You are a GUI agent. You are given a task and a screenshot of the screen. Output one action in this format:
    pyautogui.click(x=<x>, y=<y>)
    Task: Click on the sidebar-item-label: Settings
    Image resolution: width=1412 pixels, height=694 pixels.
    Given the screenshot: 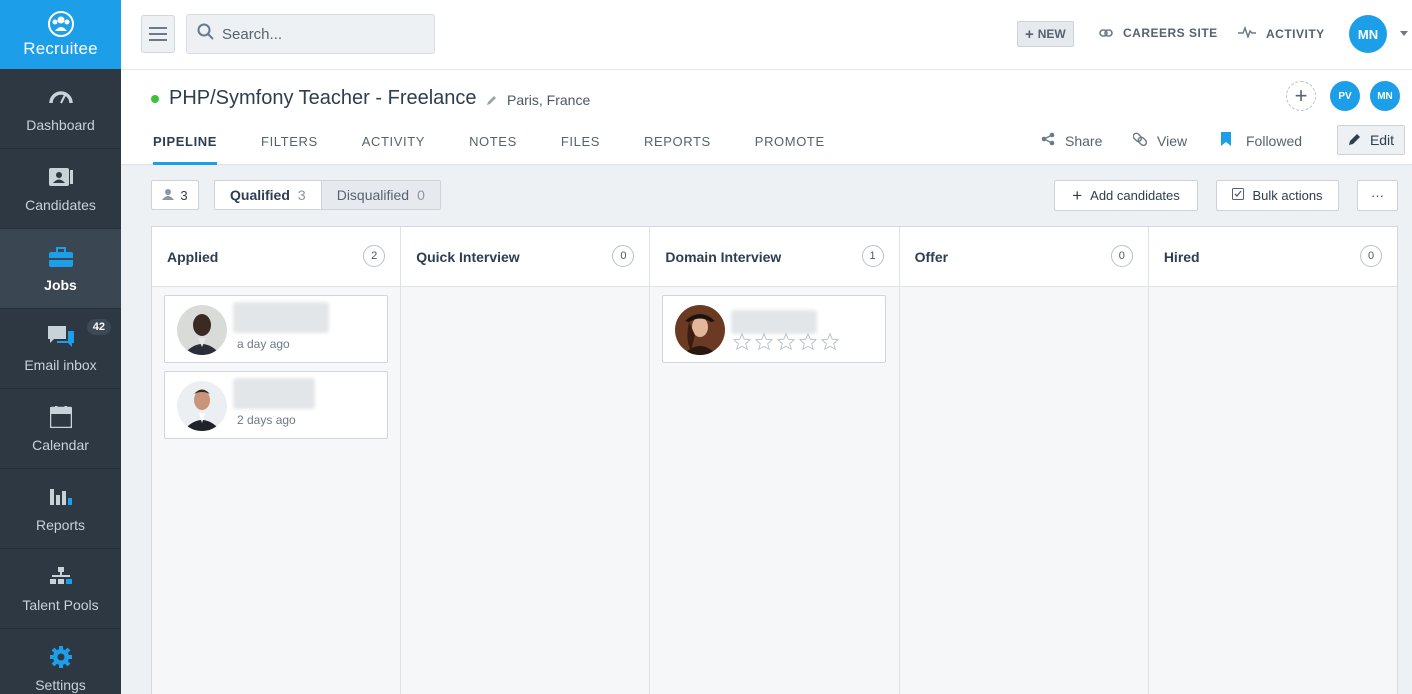 What is the action you would take?
    pyautogui.click(x=60, y=685)
    